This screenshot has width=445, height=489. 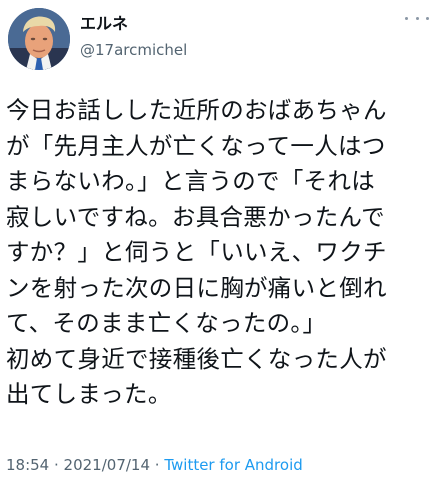 I want to click on tweet-source-link: Twitter for Android, so click(x=233, y=465).